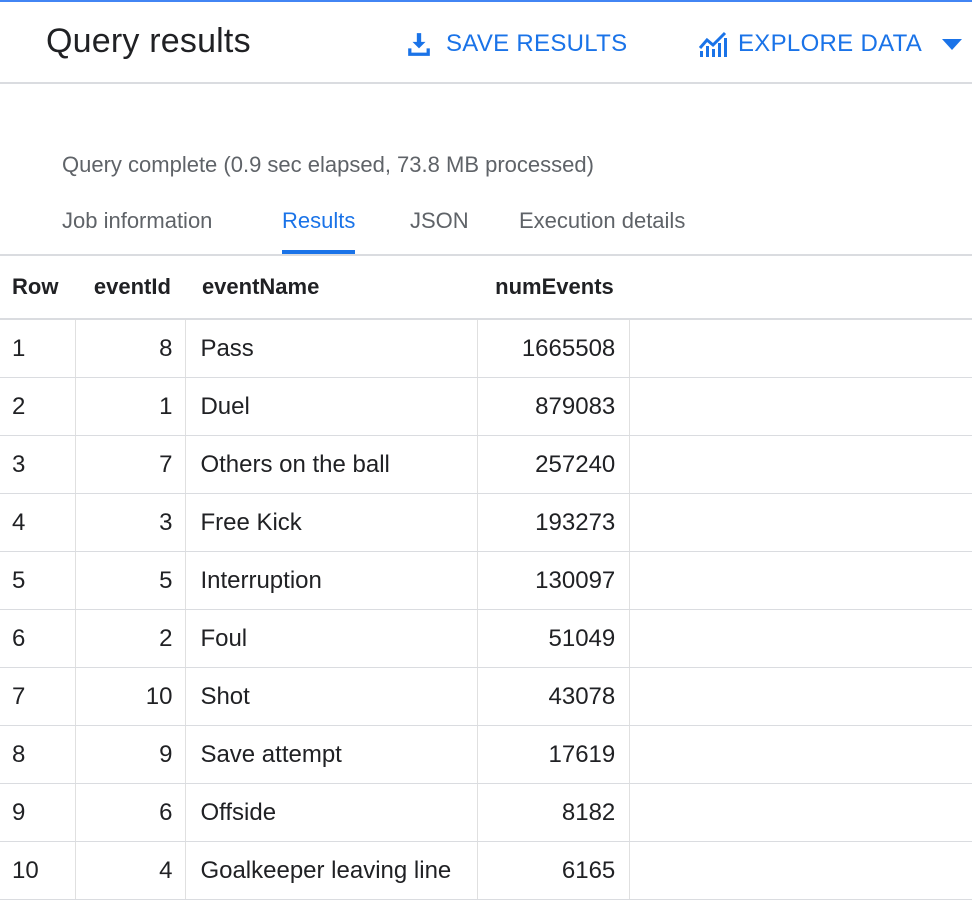 The width and height of the screenshot is (972, 900). I want to click on cell-num-events: 51049, so click(554, 638).